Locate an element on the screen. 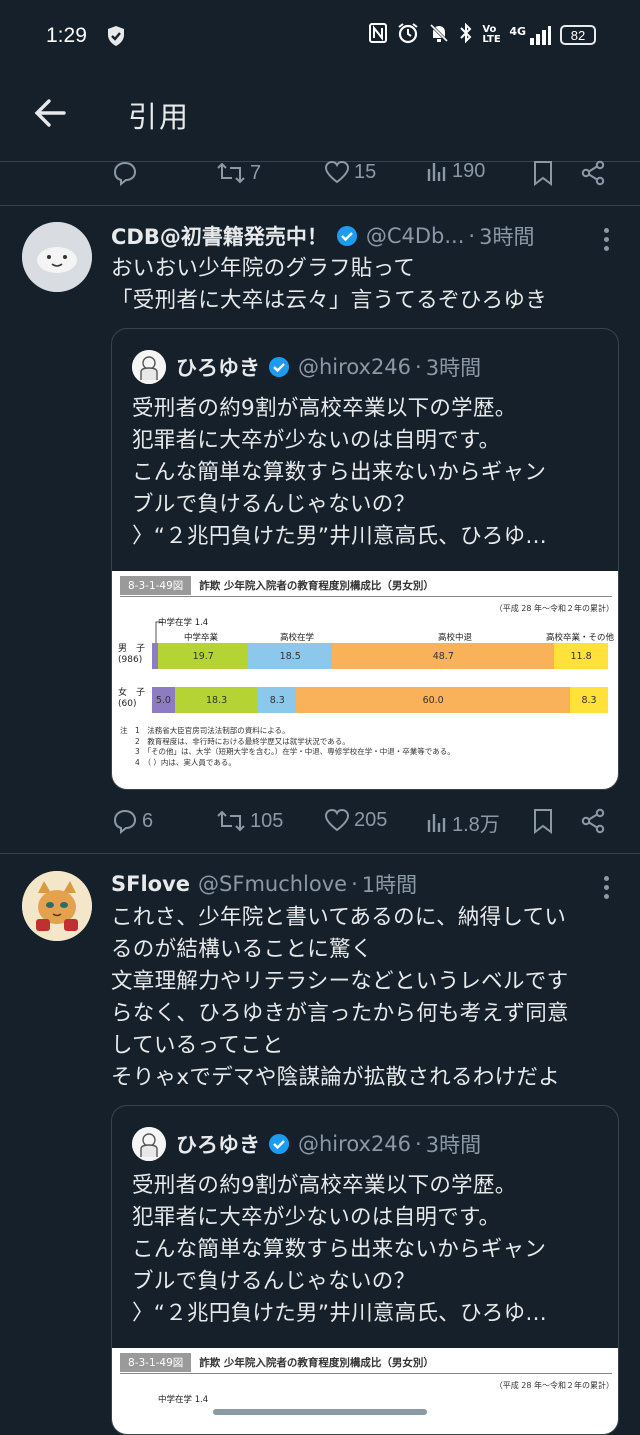 The image size is (640, 1435). shield-icon is located at coordinates (116, 38).